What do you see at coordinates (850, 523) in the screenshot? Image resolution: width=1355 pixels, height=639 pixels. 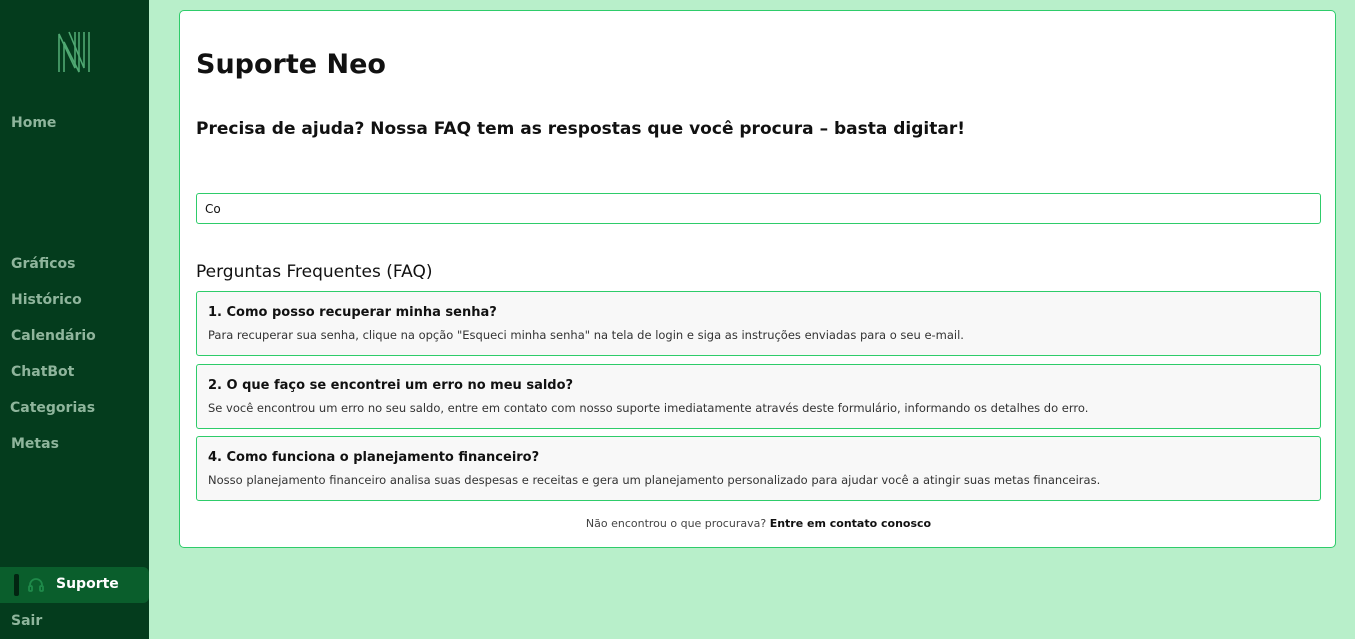 I see `contact-link: Entre em contato conosco` at bounding box center [850, 523].